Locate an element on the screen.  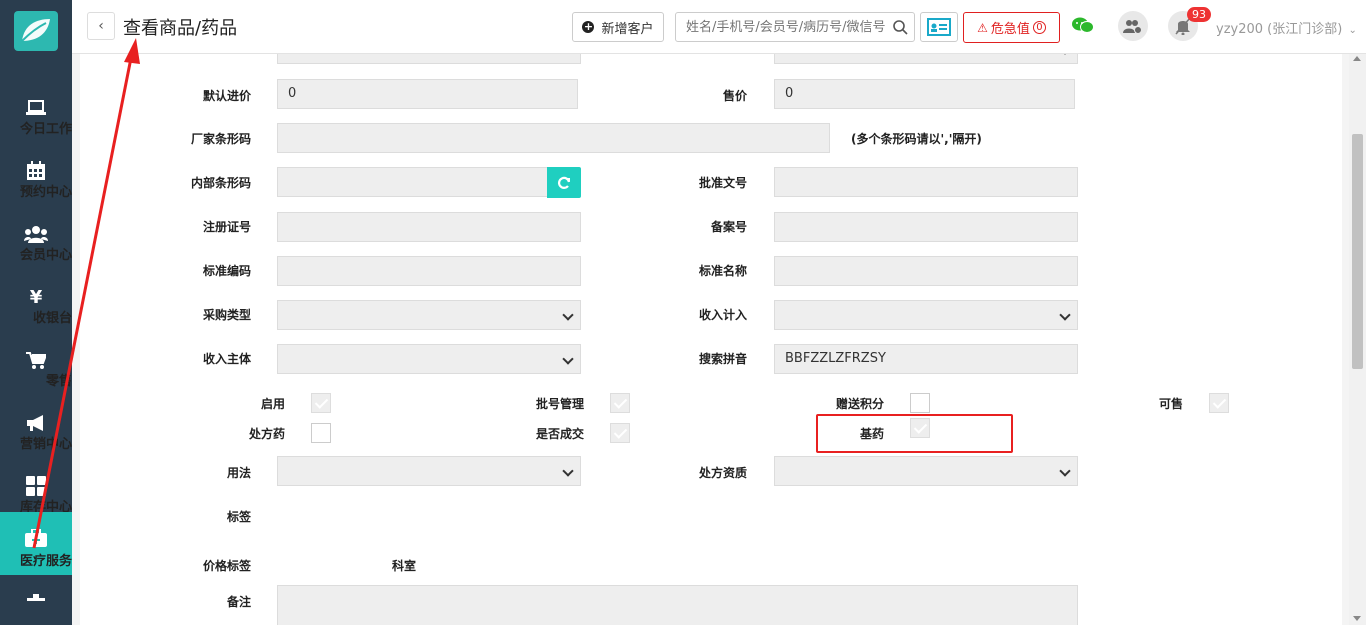
sidebar-item-label: 零售 is located at coordinates (58, 381).